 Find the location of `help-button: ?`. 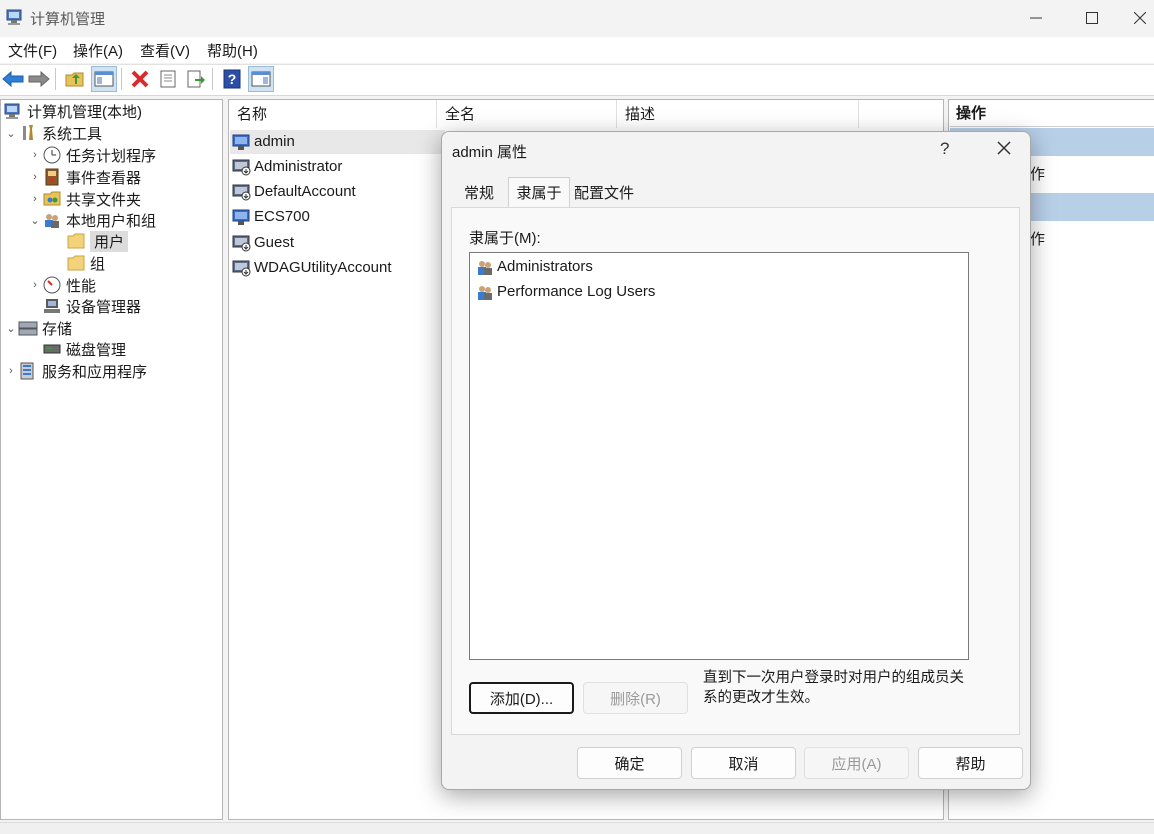

help-button: ? is located at coordinates (232, 79).